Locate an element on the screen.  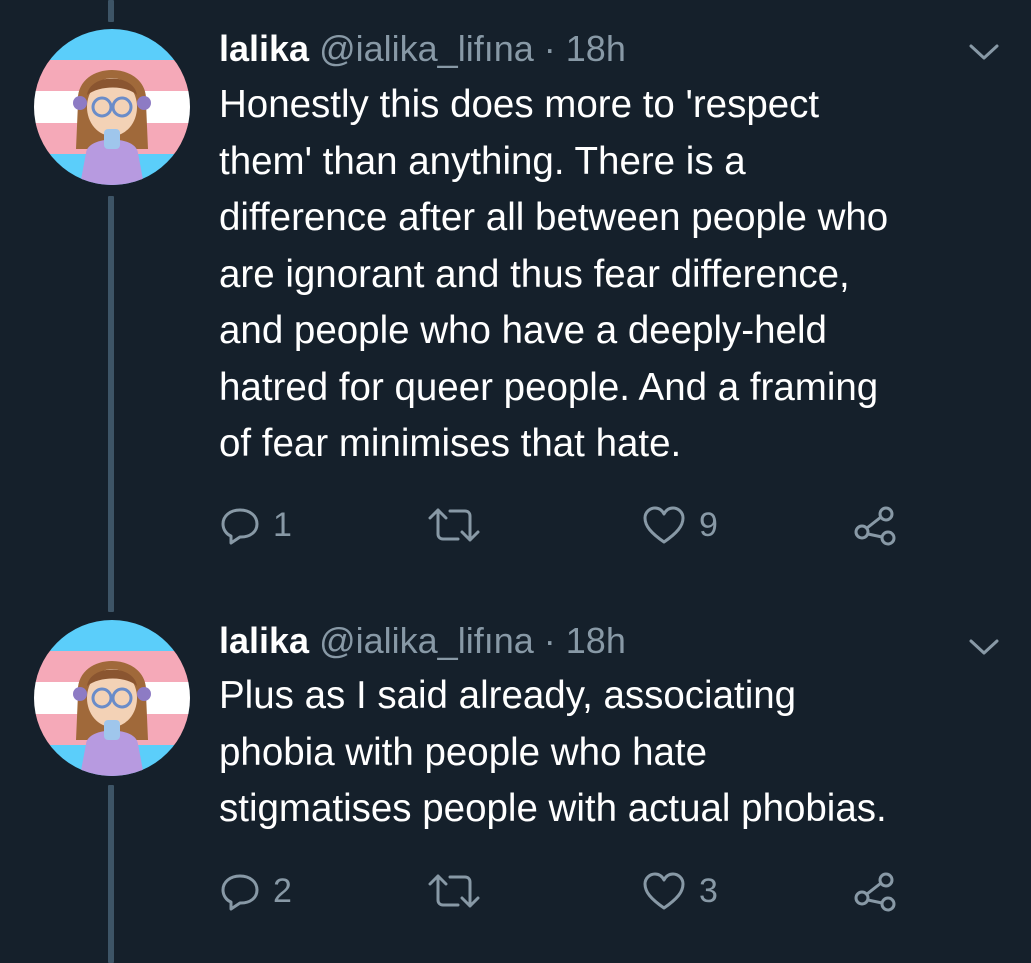
reply-count: 1 is located at coordinates (282, 524).